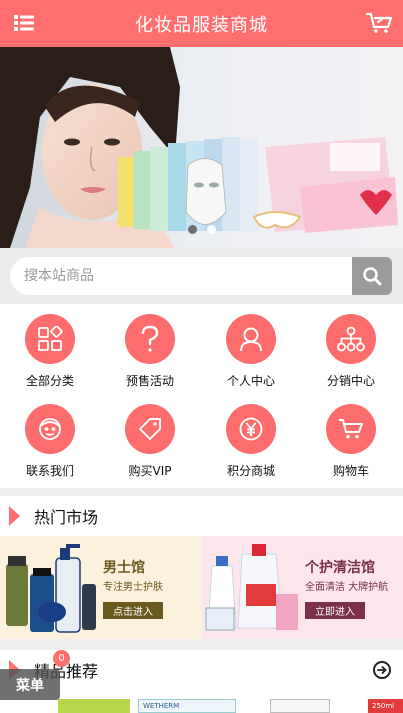 This screenshot has height=713, width=403. I want to click on product-thumb-label: 250ml, so click(383, 706).